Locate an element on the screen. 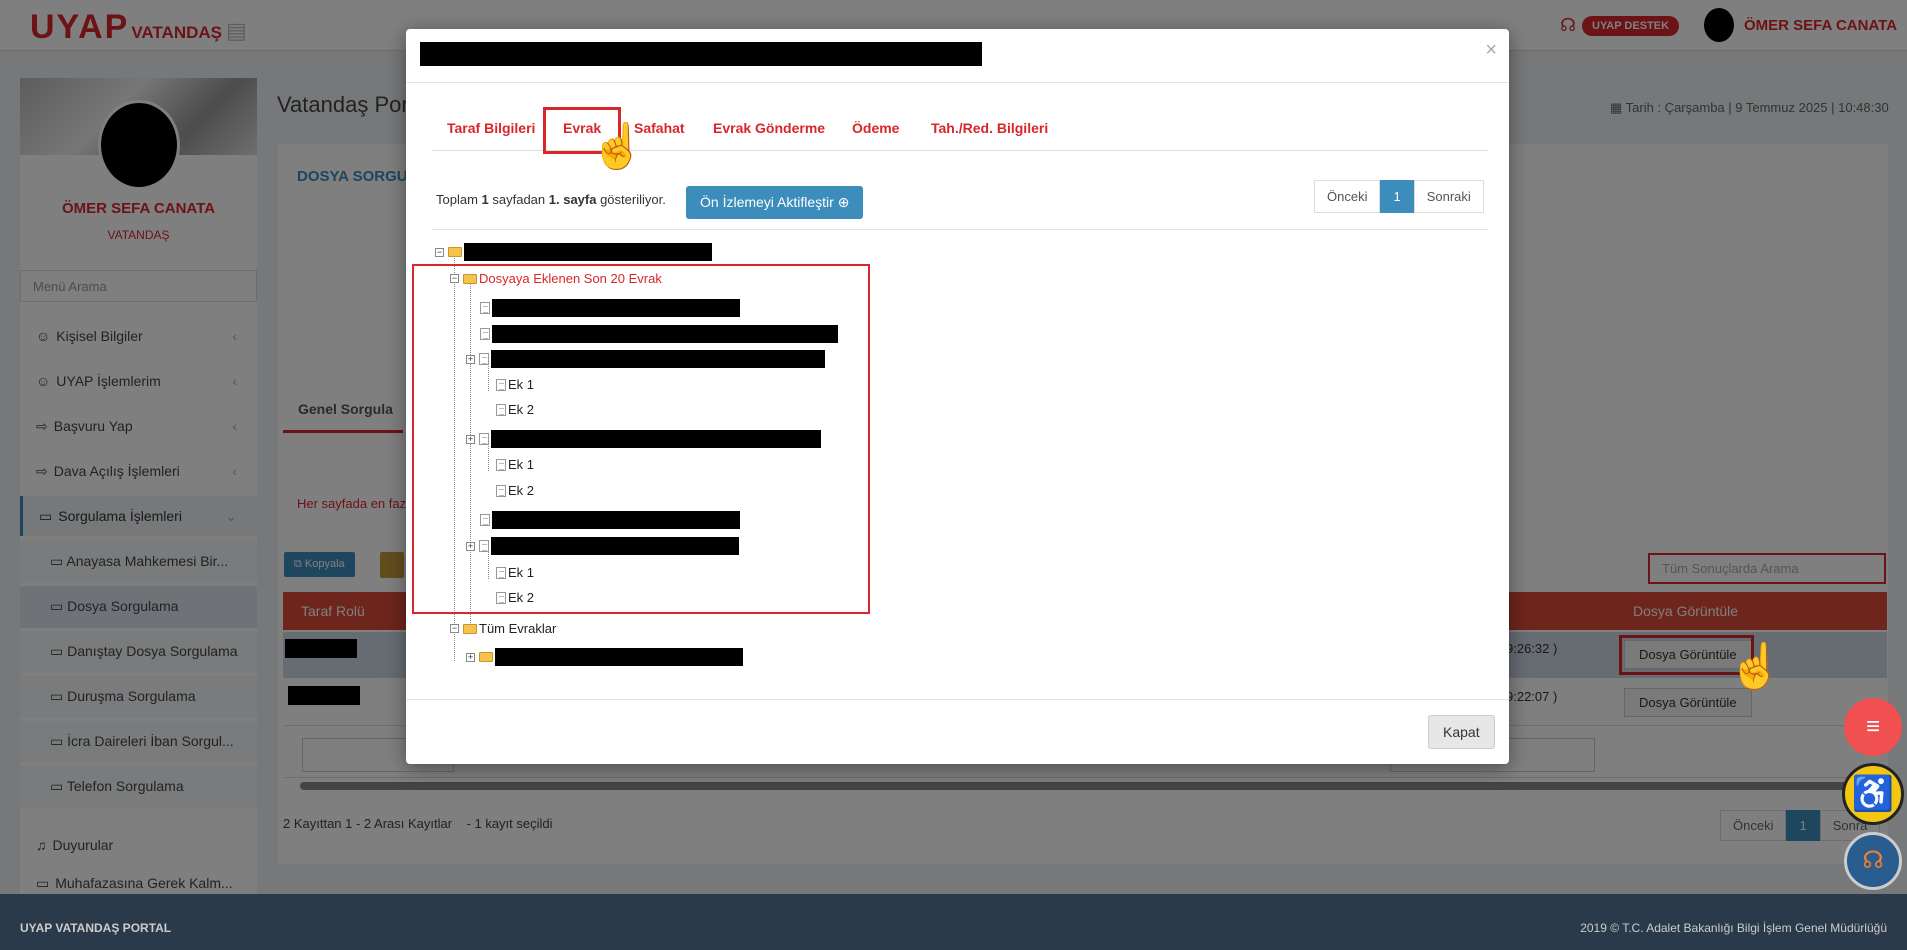  modal-pagination: Önceki 1 Sonraki is located at coordinates (1399, 196).